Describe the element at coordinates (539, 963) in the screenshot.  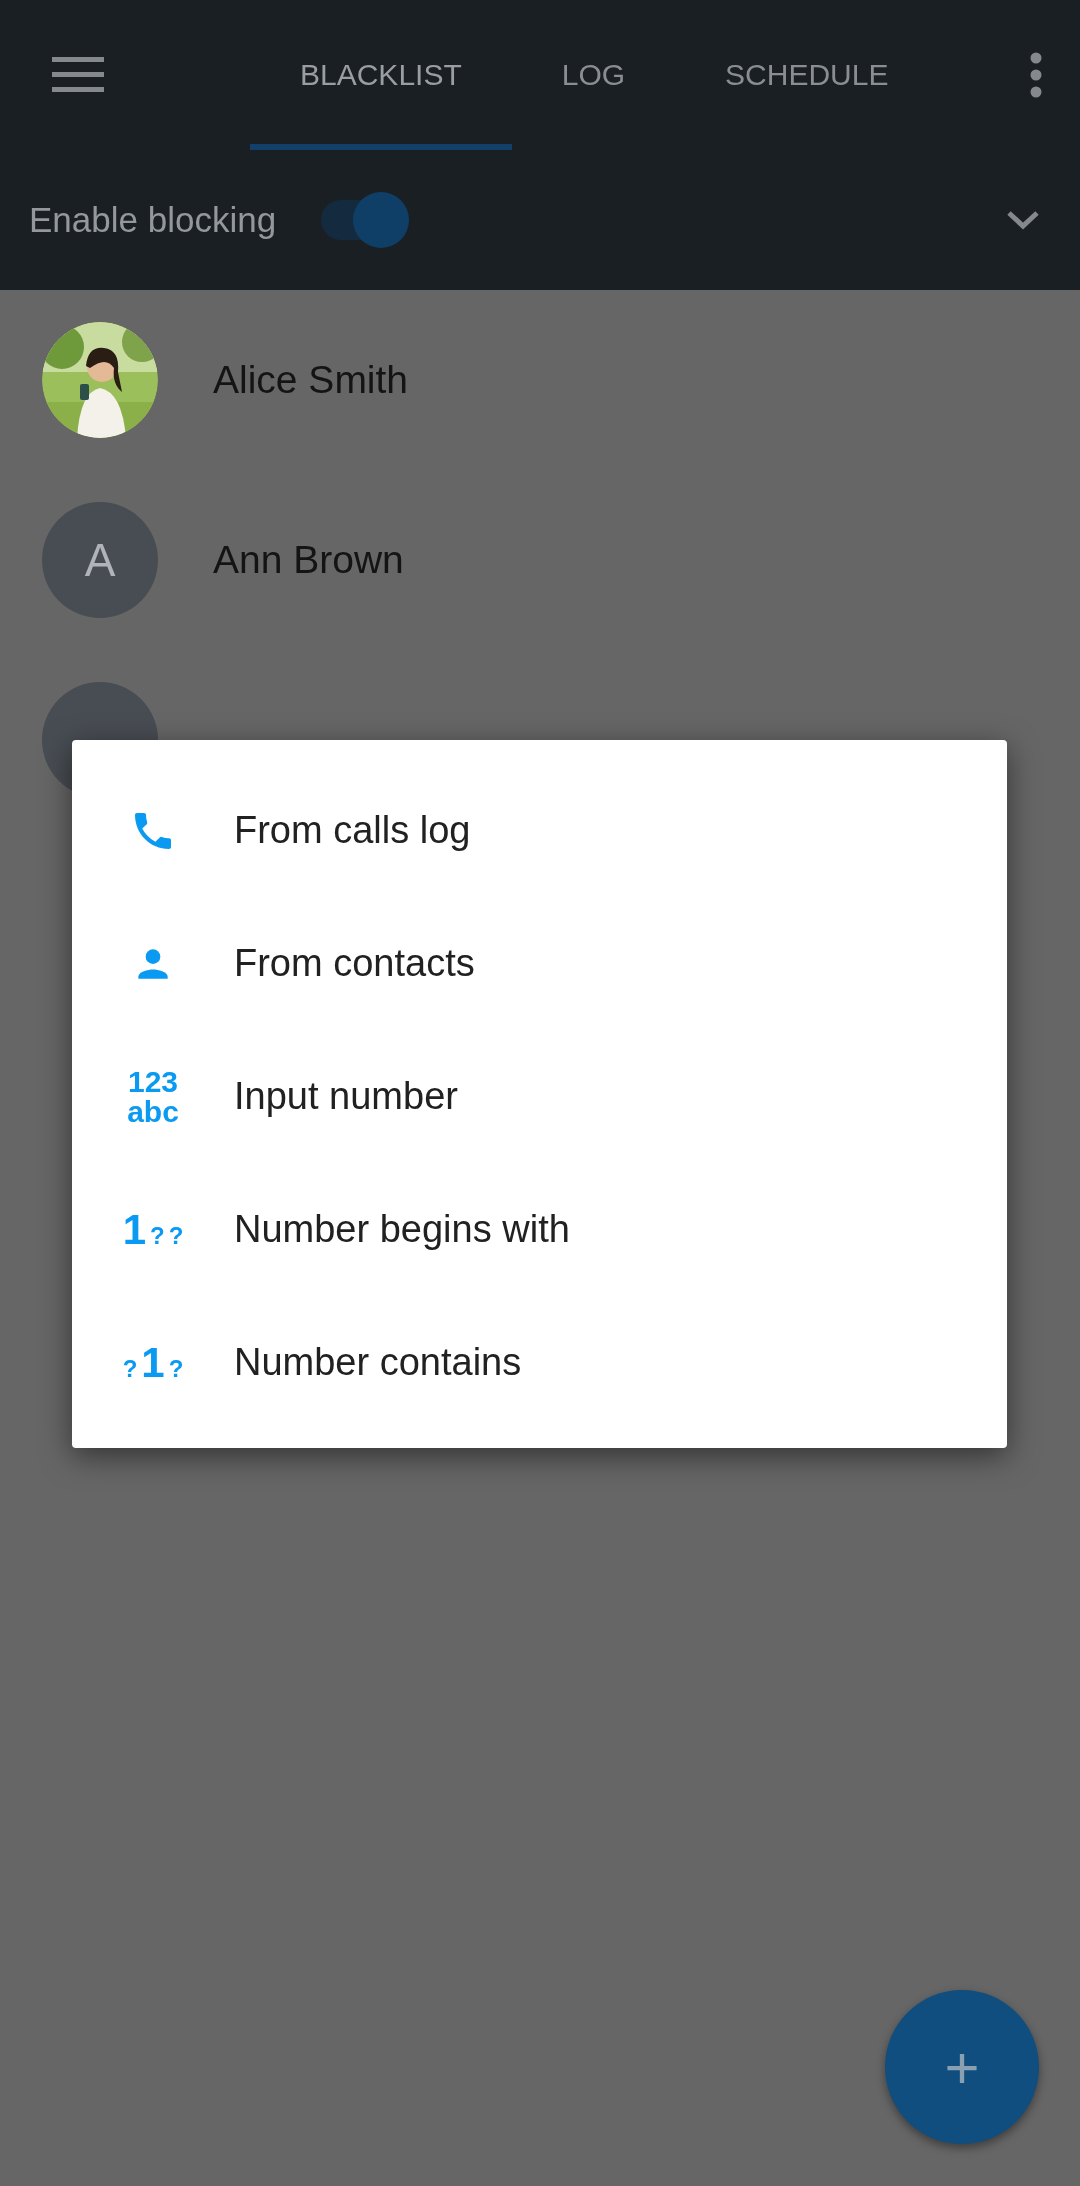
I see `menu-item: From contacts` at that location.